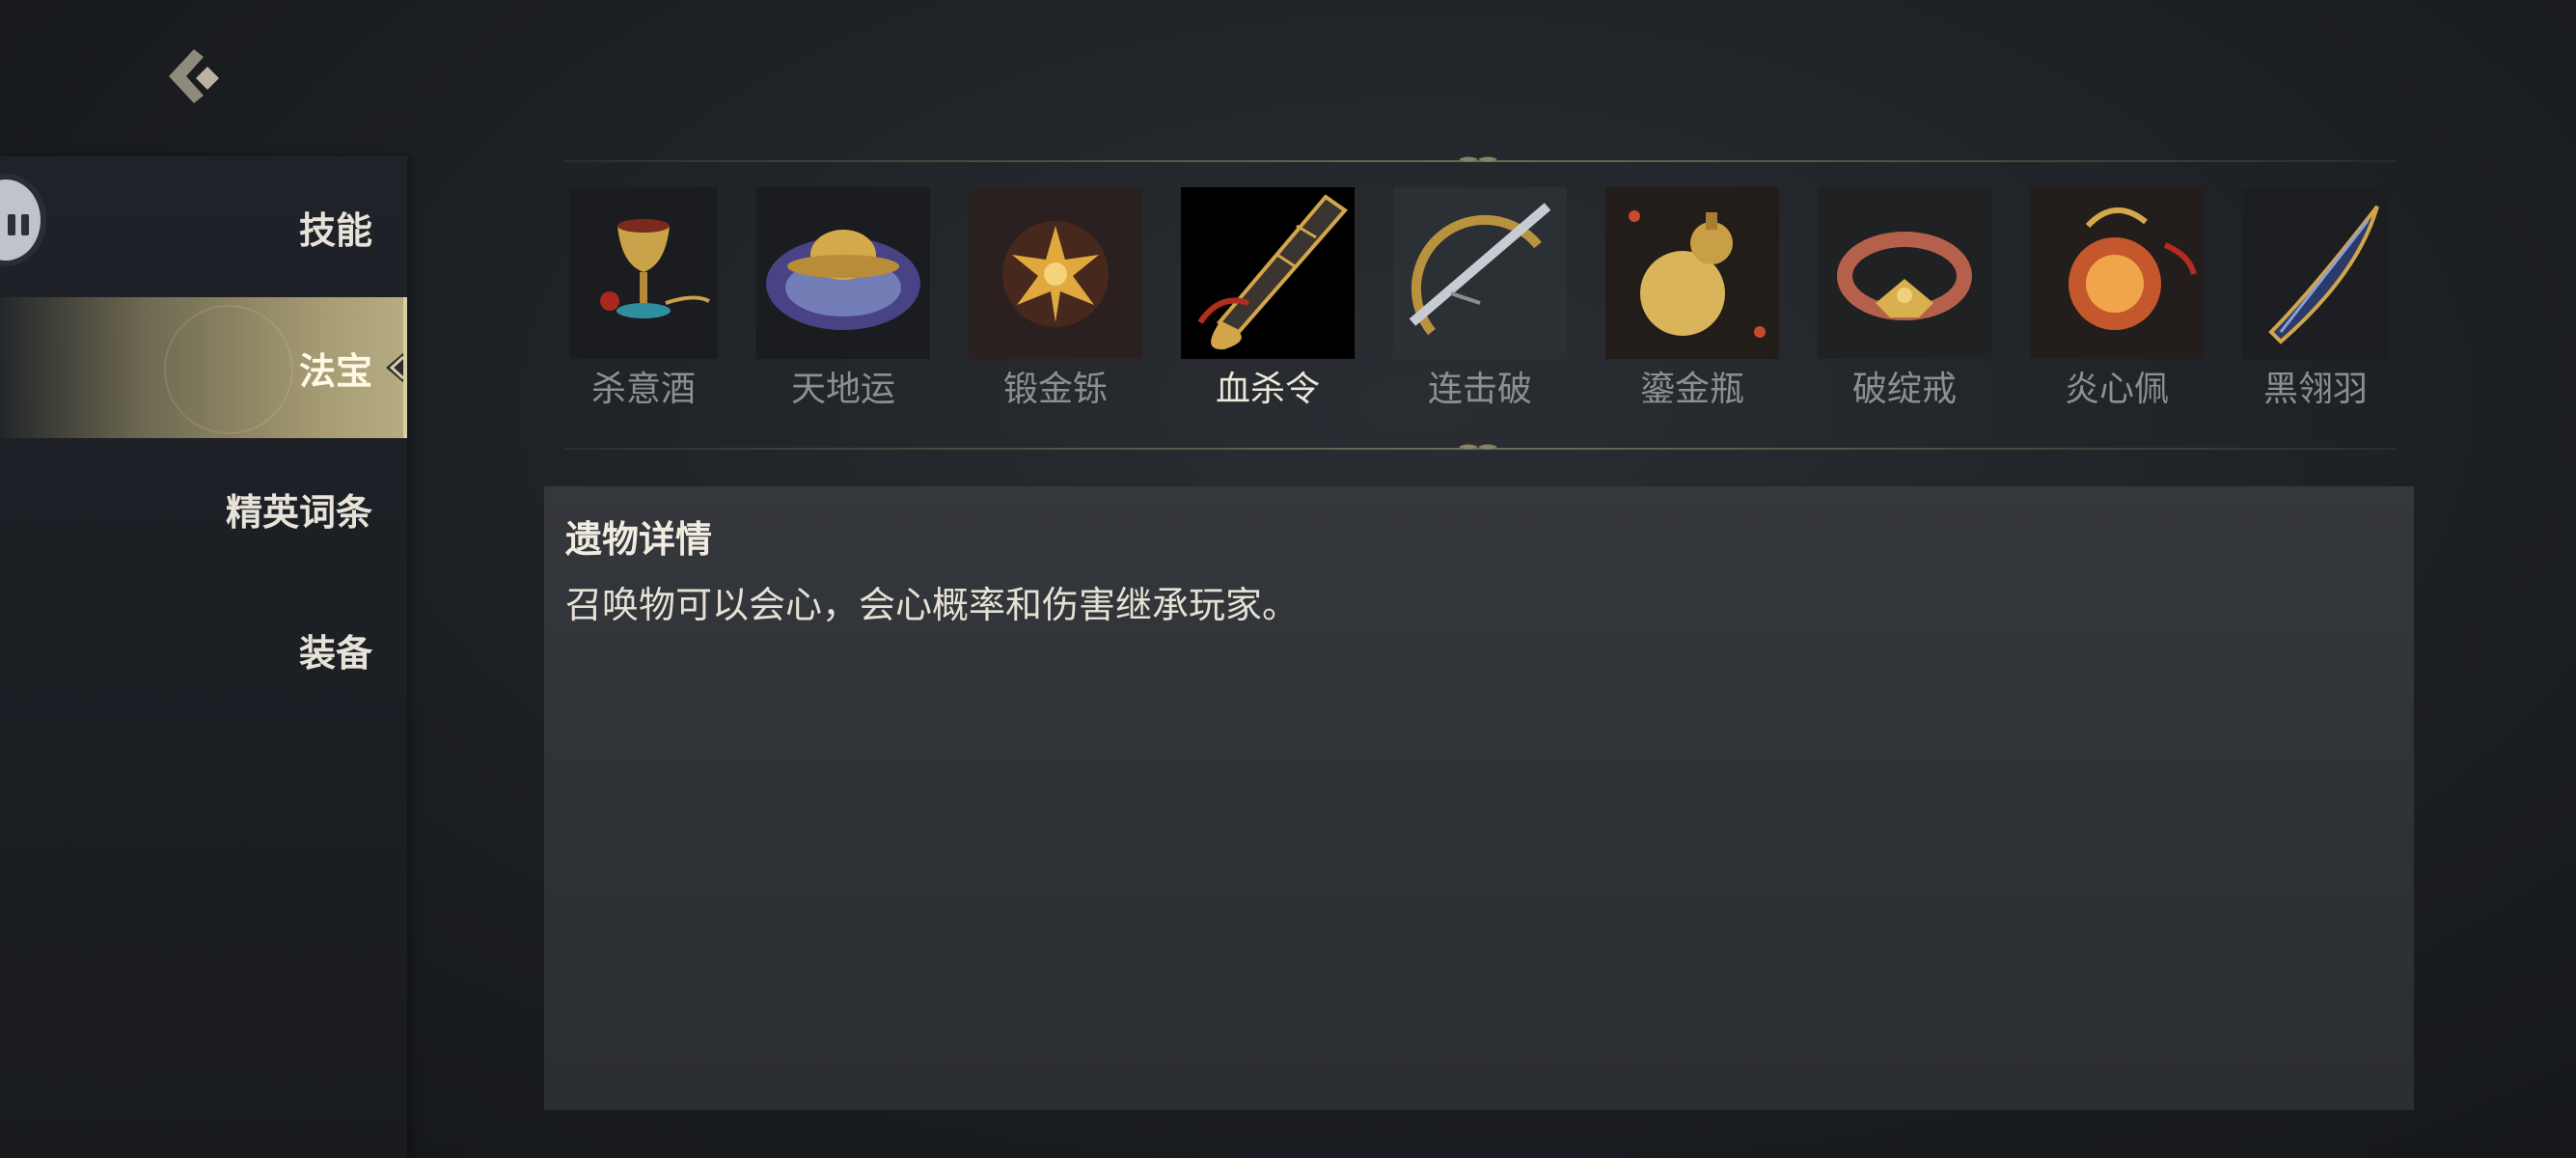 This screenshot has width=2576, height=1158. I want to click on relic-item: 黑翎羽, so click(2315, 298).